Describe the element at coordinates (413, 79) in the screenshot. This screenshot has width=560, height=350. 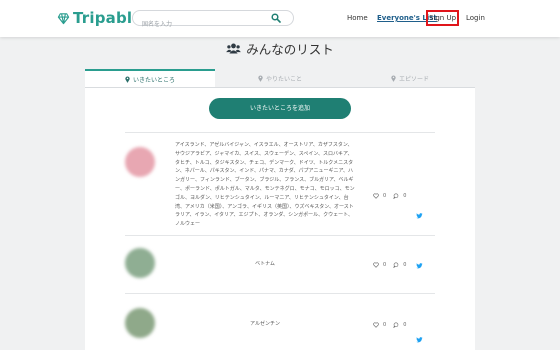
I see `tab-label: エピソード` at that location.